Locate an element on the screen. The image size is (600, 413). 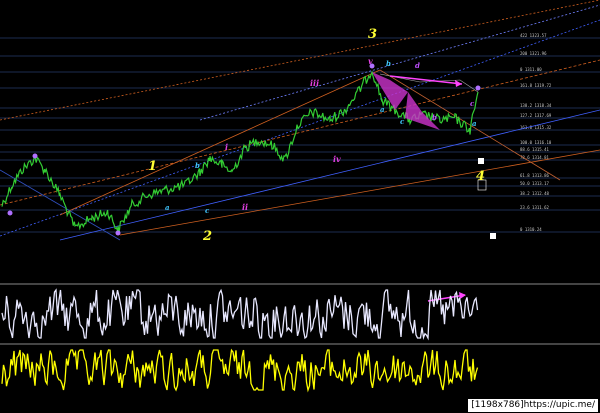
fib-level-label: 0 1310.24 is located at coordinates (531, 229).